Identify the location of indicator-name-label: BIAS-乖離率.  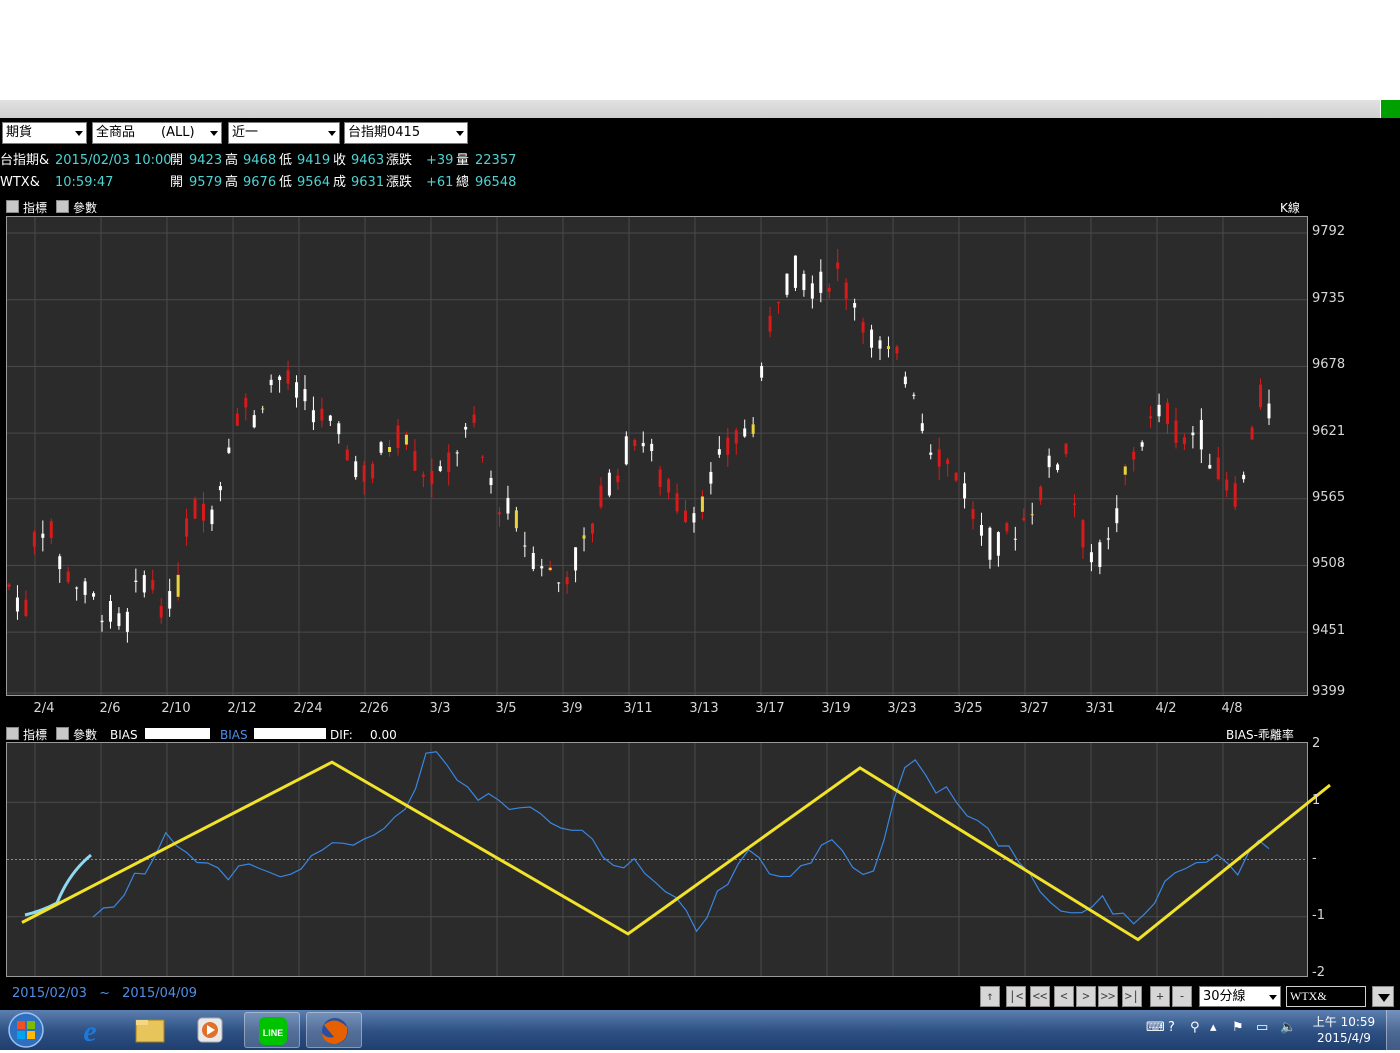
(1260, 735).